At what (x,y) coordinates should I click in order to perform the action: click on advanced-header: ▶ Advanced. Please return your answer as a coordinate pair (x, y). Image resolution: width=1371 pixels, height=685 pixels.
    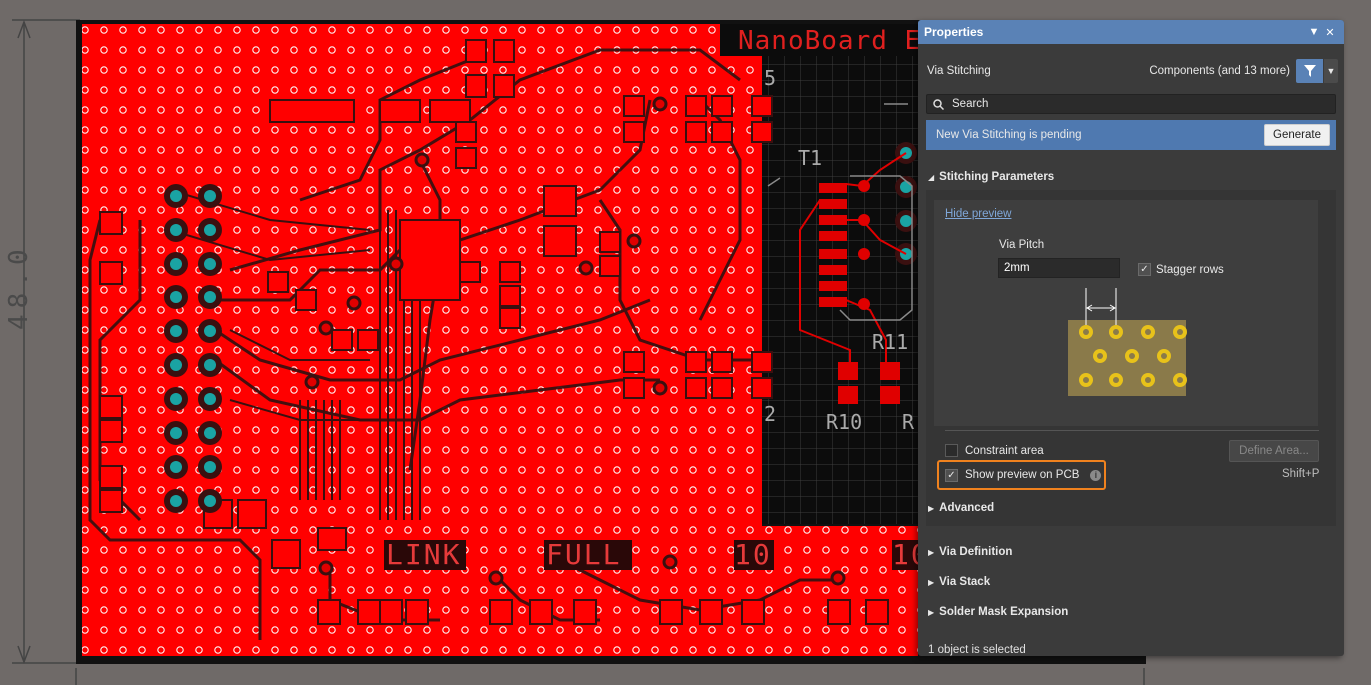
    Looking at the image, I should click on (961, 508).